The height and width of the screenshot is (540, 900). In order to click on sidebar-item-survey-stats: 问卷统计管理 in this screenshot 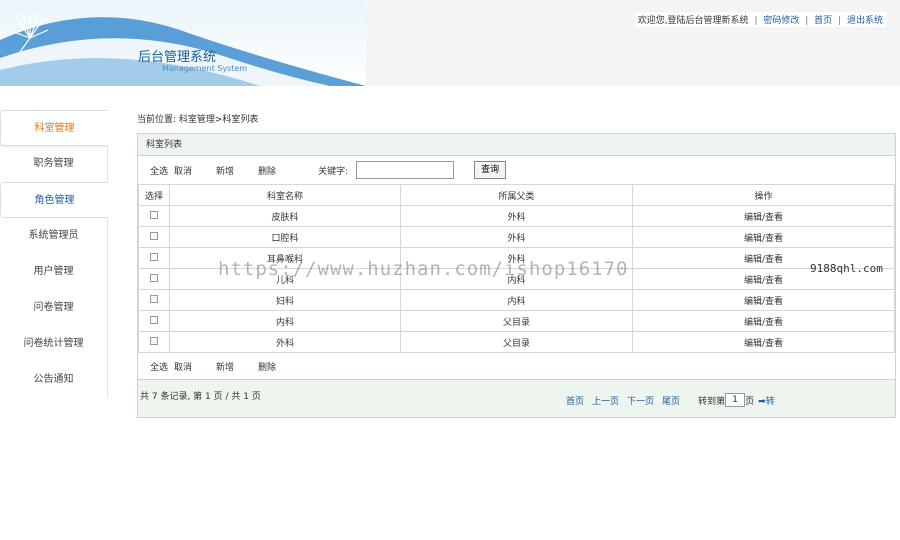, I will do `click(54, 344)`.